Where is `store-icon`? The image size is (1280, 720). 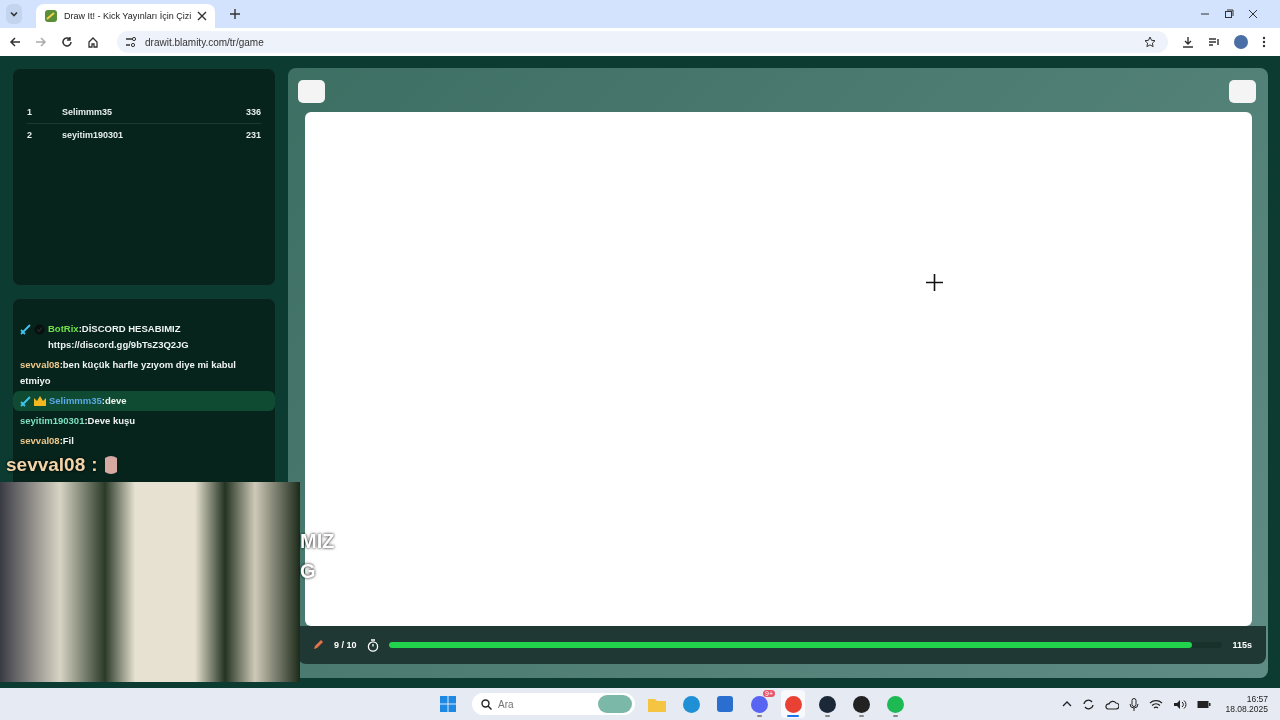
store-icon is located at coordinates (725, 704).